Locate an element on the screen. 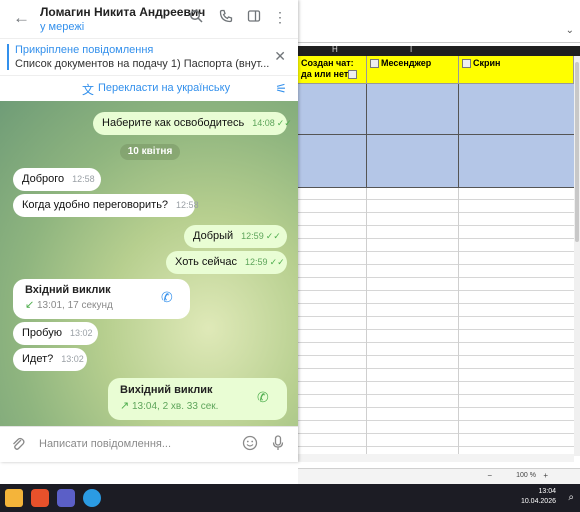 This screenshot has width=580, height=512. column-letter-i: I is located at coordinates (411, 49).